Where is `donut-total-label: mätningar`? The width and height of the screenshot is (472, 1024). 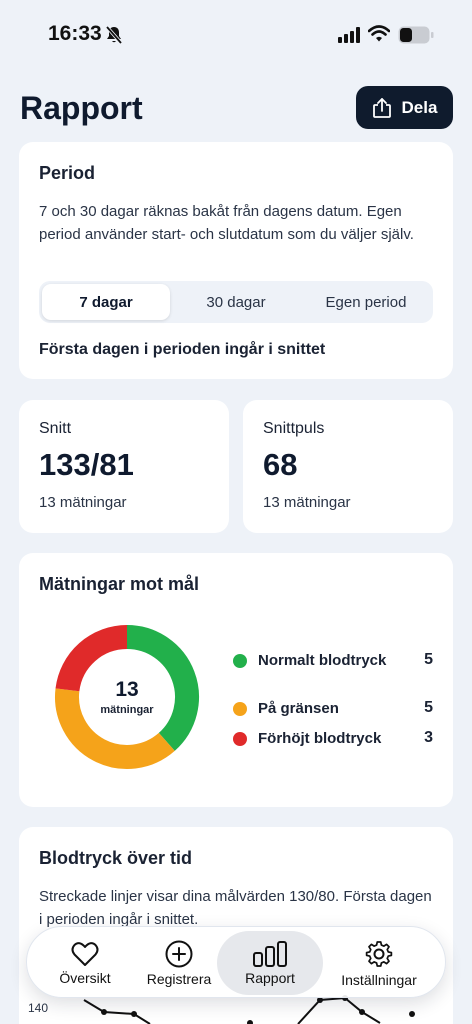
donut-total-label: mätningar is located at coordinates (127, 710).